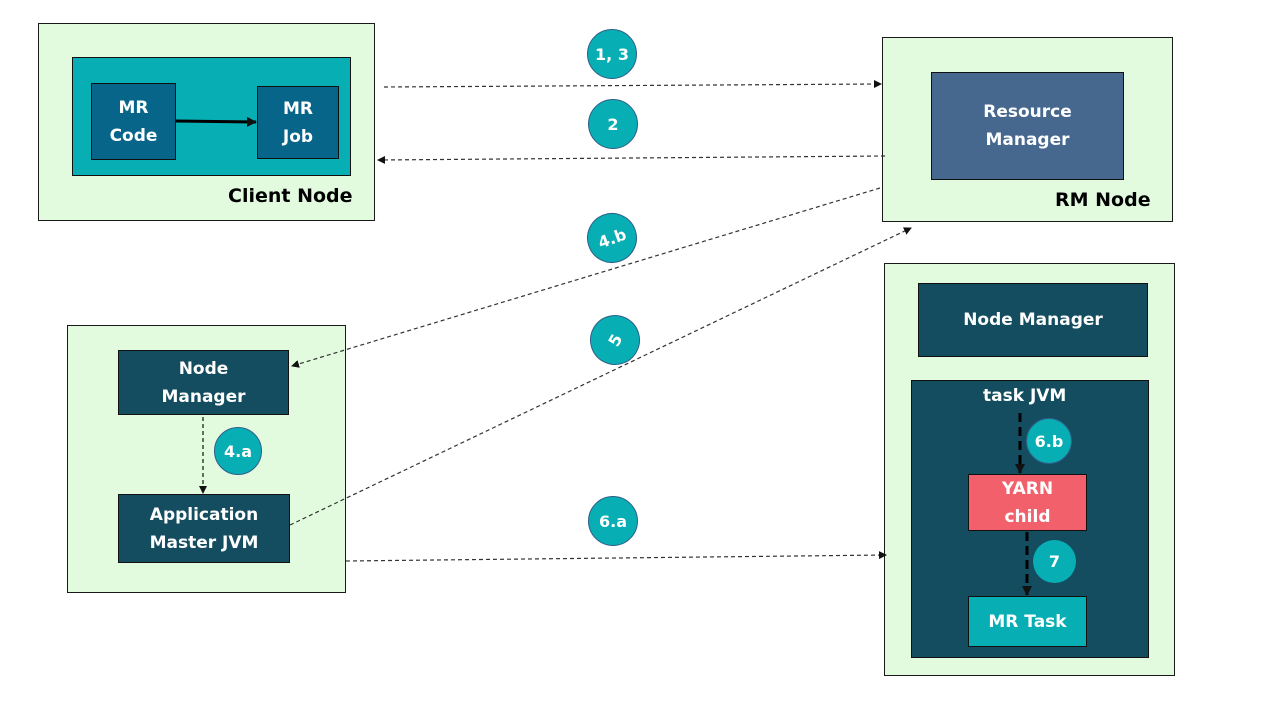 The width and height of the screenshot is (1280, 720). Describe the element at coordinates (612, 54) in the screenshot. I see `step-badge-1-3: 1, 3` at that location.